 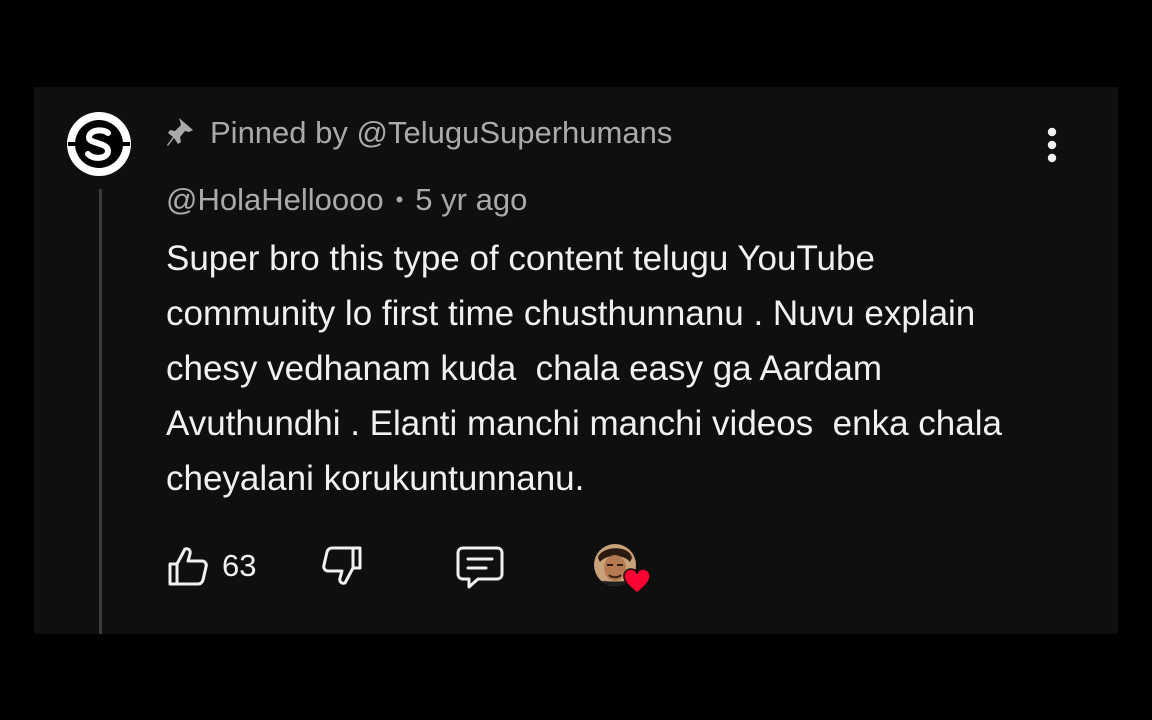 I want to click on author-avatar, so click(x=99, y=144).